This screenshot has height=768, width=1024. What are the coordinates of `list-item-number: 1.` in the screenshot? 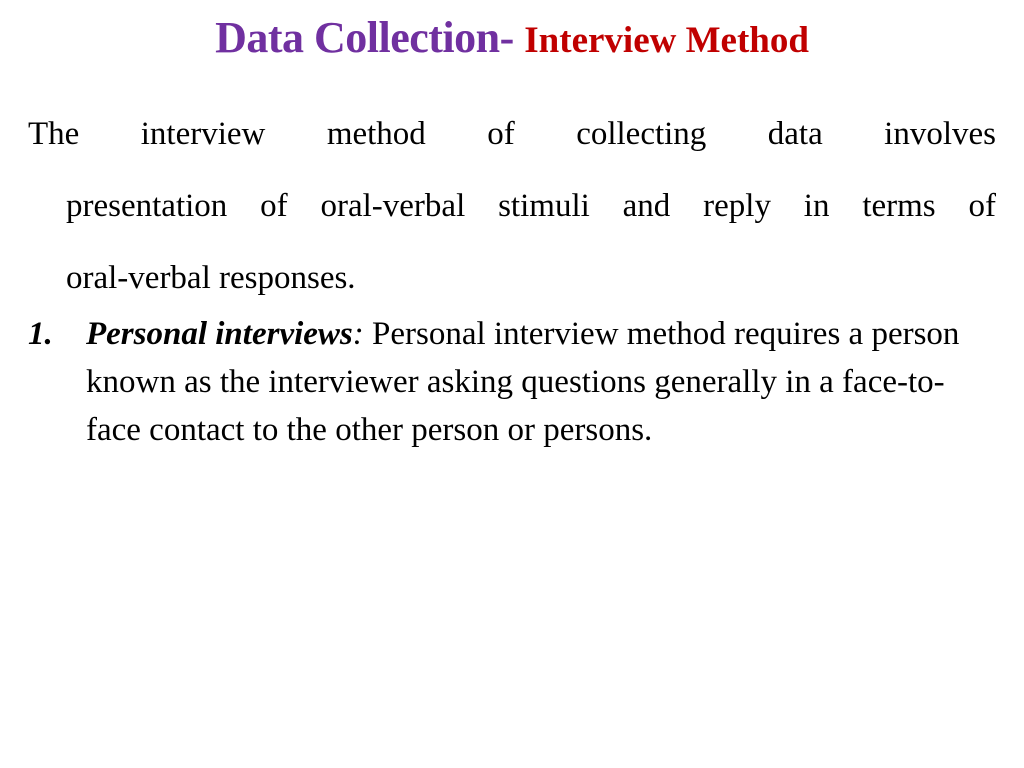 It's located at (40, 334).